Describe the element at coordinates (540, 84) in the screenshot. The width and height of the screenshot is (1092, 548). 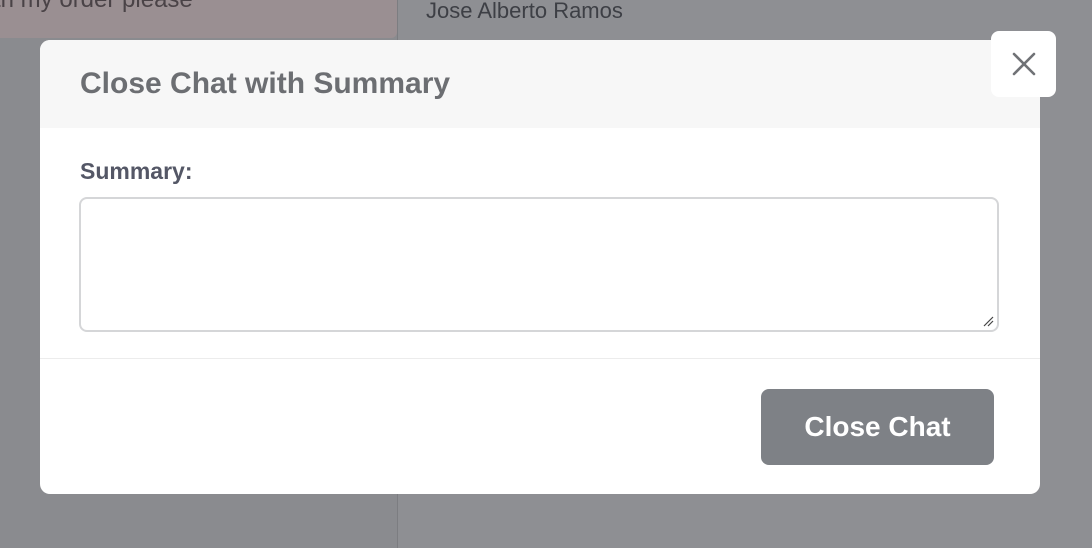
I see `modal-header: Close Chat with Summary` at that location.